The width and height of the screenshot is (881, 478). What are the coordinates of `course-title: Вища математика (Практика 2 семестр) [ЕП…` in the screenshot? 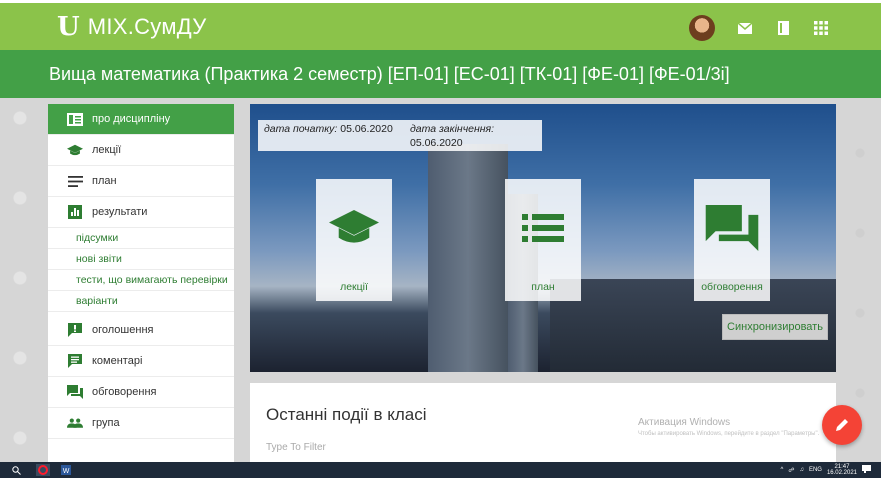 It's located at (389, 74).